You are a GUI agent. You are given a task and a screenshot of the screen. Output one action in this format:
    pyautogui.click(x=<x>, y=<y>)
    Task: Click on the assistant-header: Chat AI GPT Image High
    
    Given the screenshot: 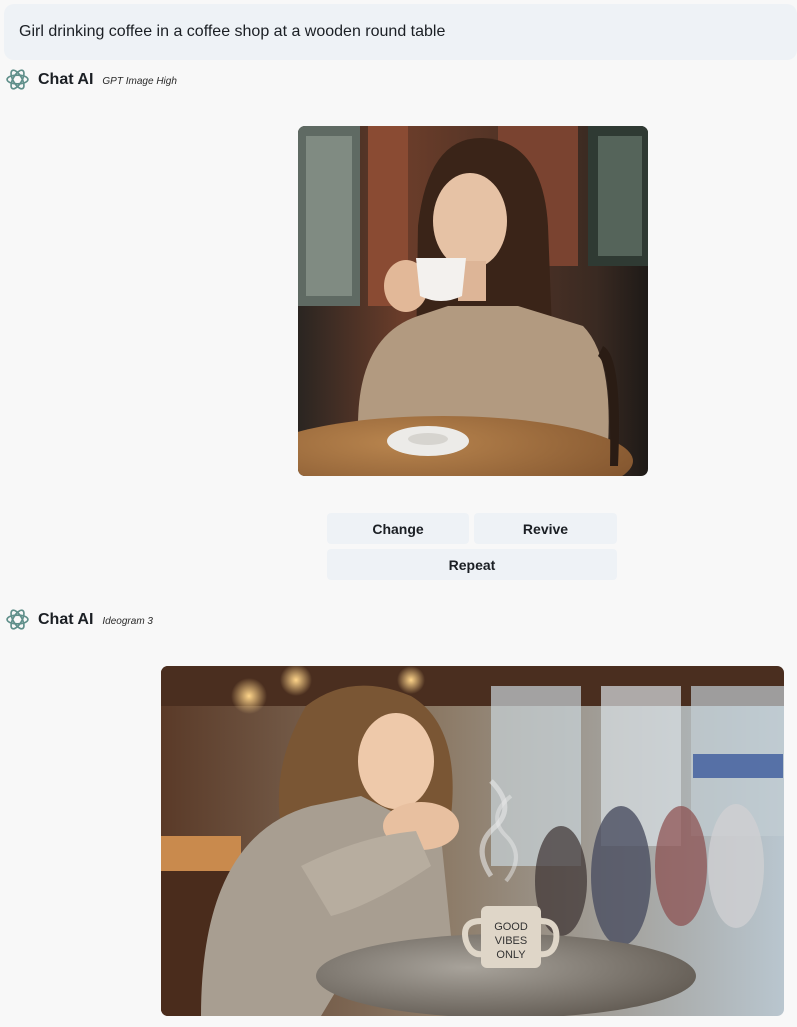 What is the action you would take?
    pyautogui.click(x=91, y=79)
    